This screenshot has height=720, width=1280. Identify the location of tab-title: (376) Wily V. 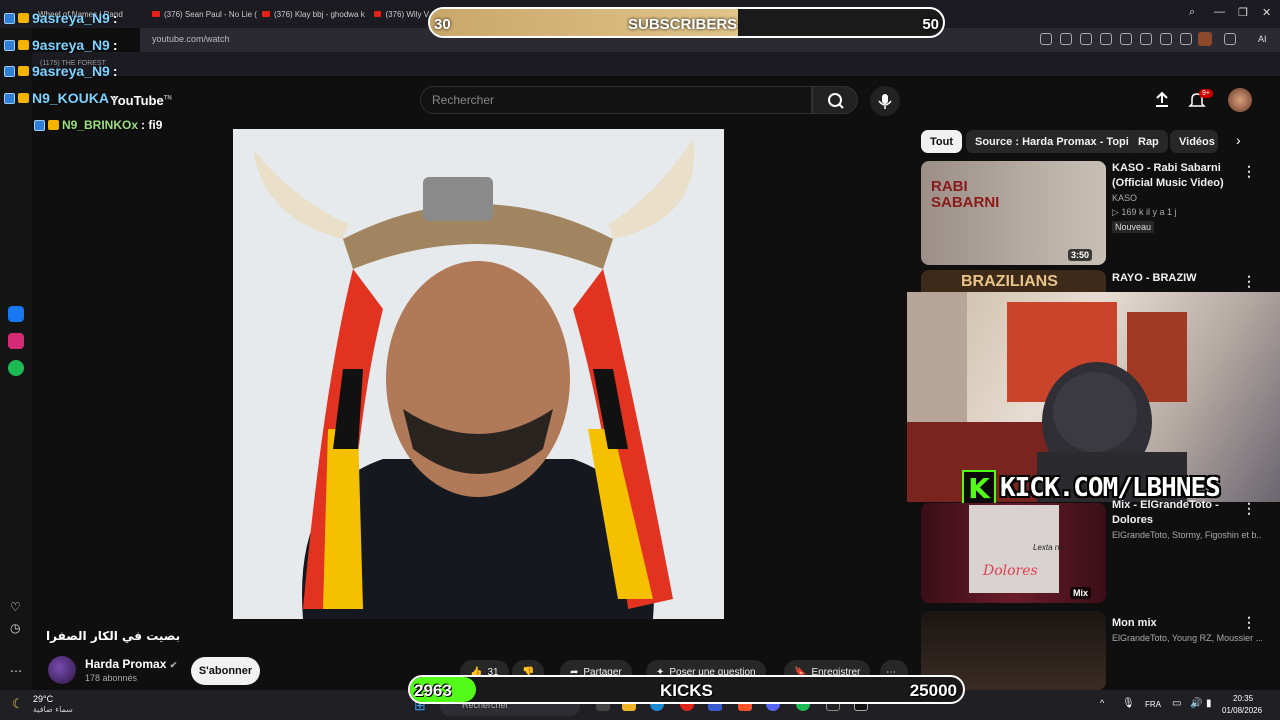
(407, 14).